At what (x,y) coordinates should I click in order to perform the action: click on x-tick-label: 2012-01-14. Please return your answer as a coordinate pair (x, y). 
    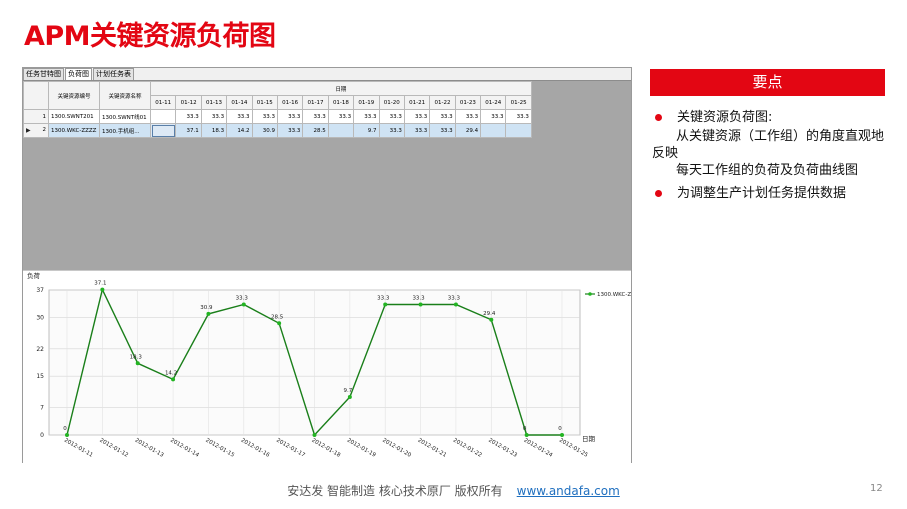
    Looking at the image, I should click on (184, 448).